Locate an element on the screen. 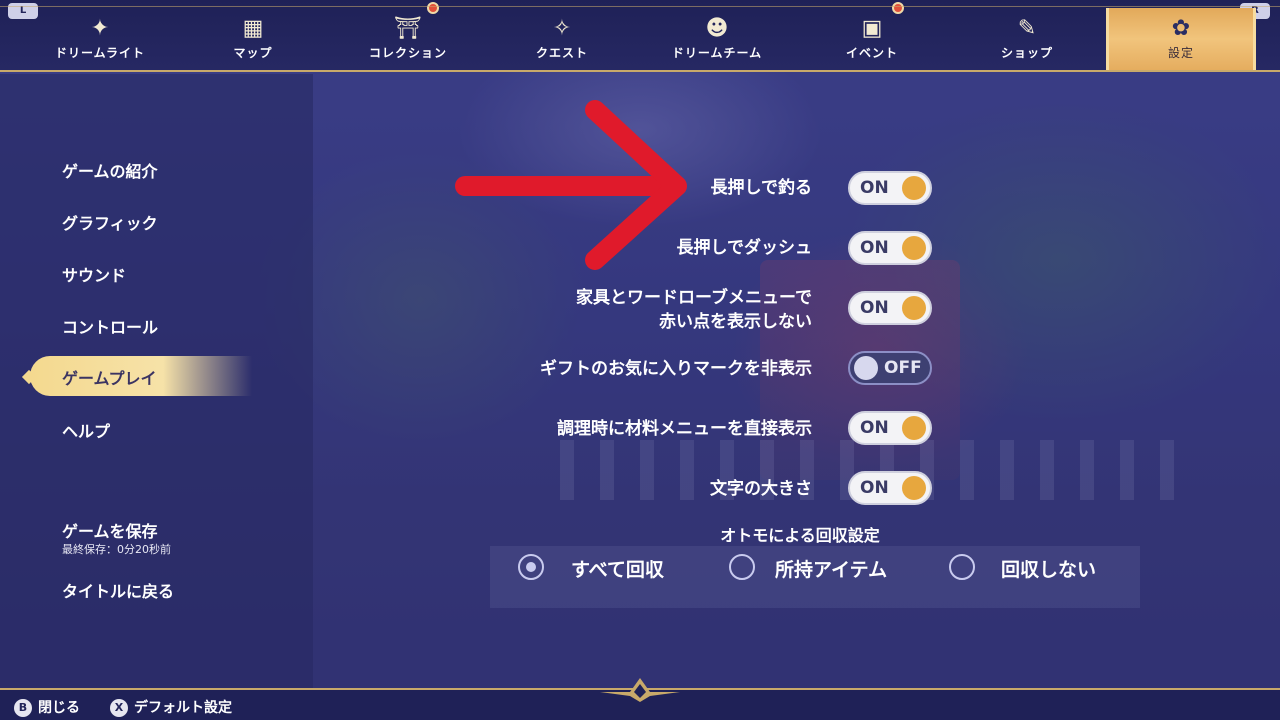 The height and width of the screenshot is (720, 1280). sidebar-item-game-intro: ゲームの紹介 is located at coordinates (110, 170).